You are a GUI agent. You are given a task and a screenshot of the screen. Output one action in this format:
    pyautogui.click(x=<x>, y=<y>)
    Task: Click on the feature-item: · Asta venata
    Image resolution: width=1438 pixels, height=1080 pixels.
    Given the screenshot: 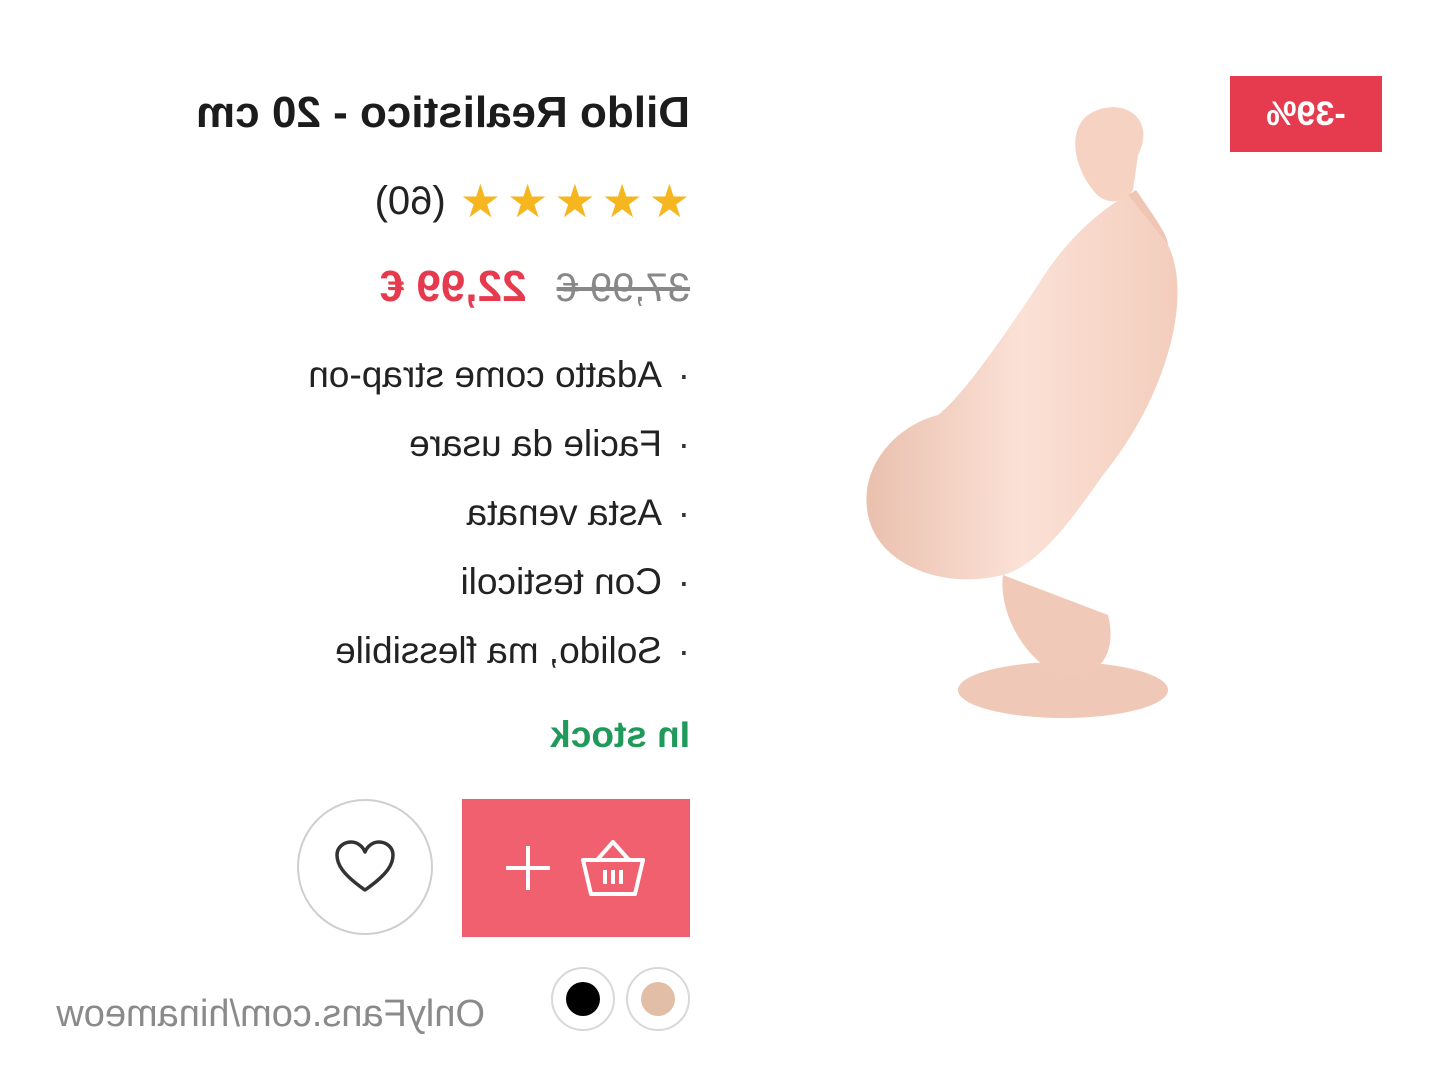 What is the action you would take?
    pyautogui.click(x=499, y=518)
    